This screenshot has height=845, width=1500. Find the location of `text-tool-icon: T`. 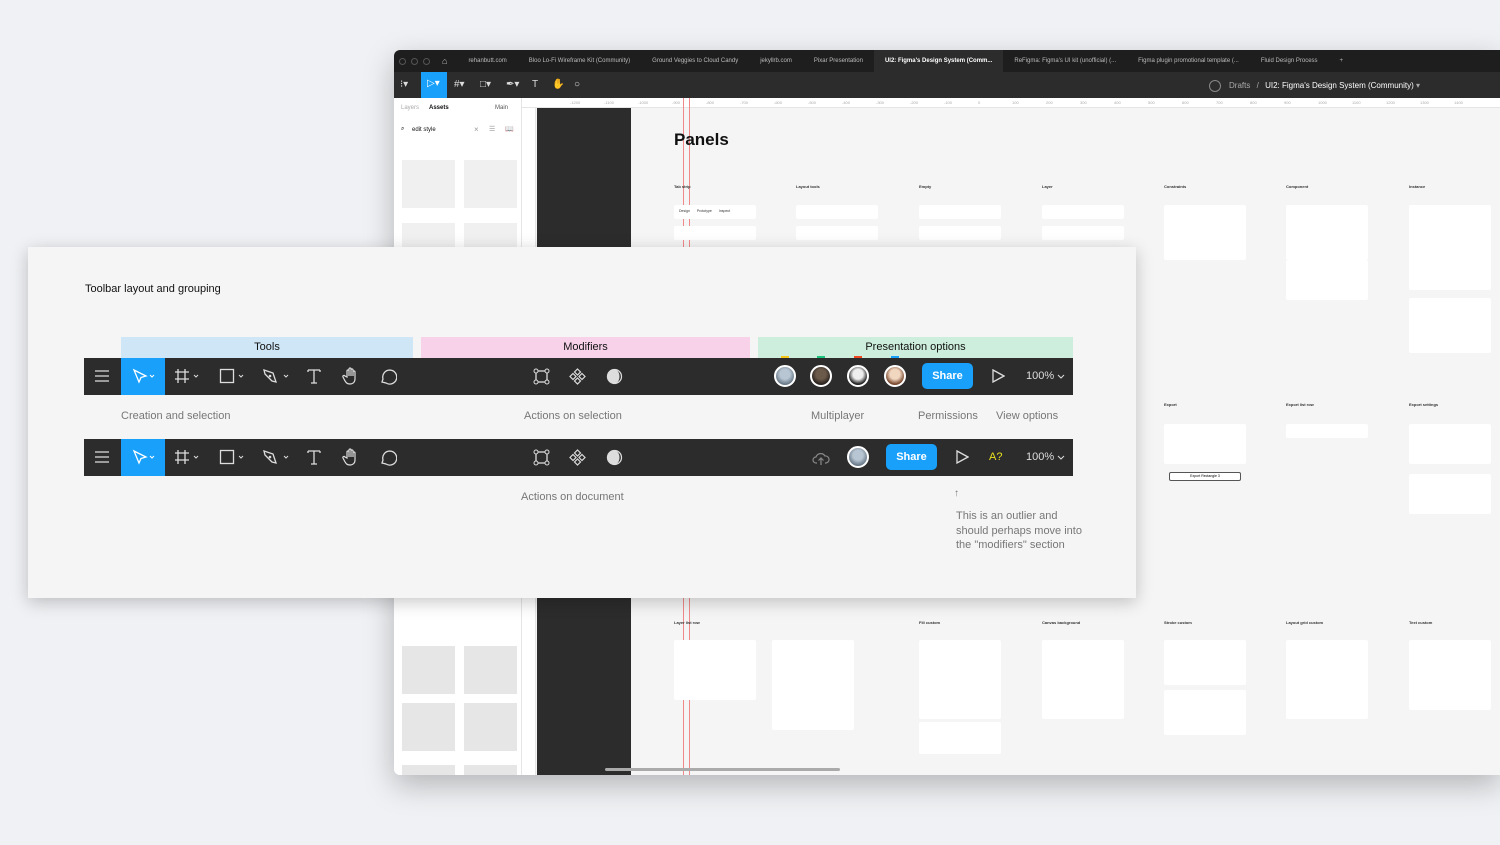

text-tool-icon: T is located at coordinates (535, 84).